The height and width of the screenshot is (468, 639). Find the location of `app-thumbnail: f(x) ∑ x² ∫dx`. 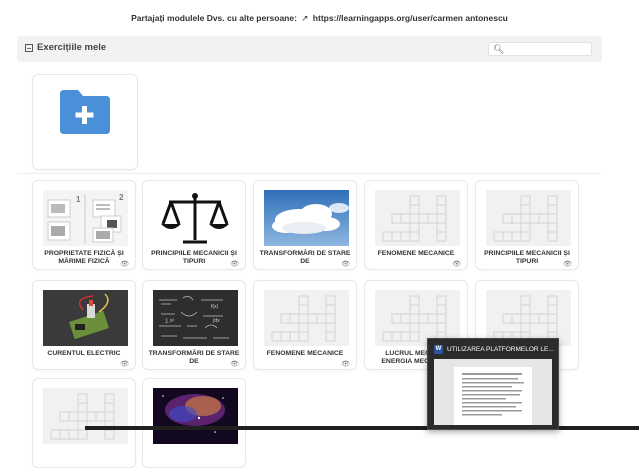

app-thumbnail: f(x) ∑ x² ∫dx is located at coordinates (195, 318).